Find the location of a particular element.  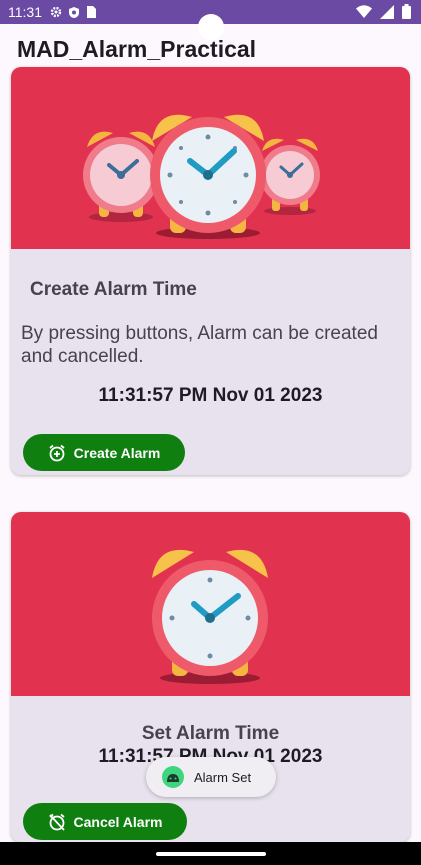

create-alarm-heading: Create Alarm Time is located at coordinates (113, 289).